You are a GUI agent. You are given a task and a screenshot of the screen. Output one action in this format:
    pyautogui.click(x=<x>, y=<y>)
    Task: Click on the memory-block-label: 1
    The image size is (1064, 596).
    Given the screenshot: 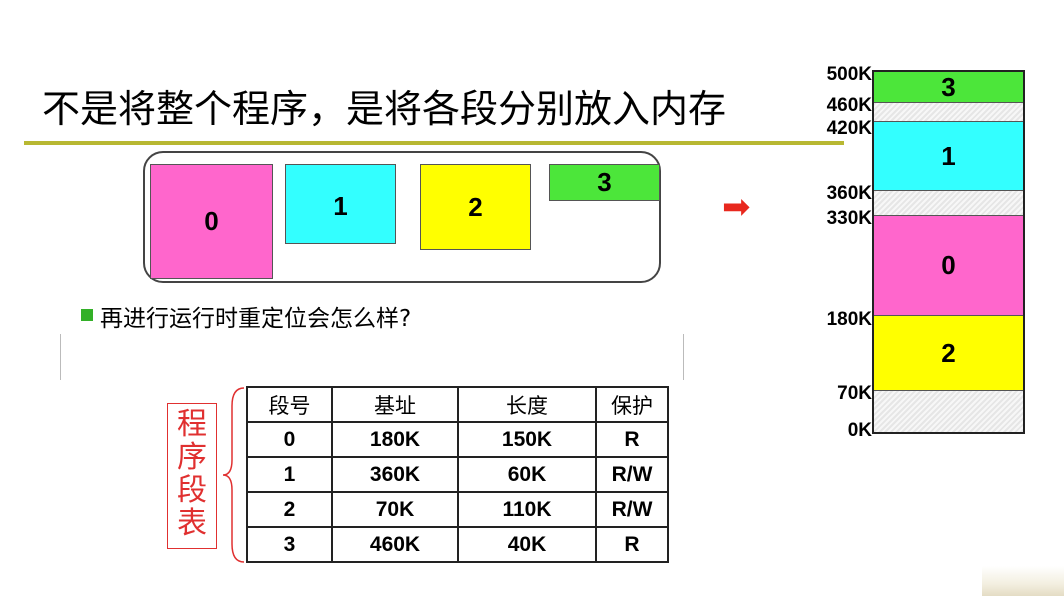 What is the action you would take?
    pyautogui.click(x=948, y=155)
    